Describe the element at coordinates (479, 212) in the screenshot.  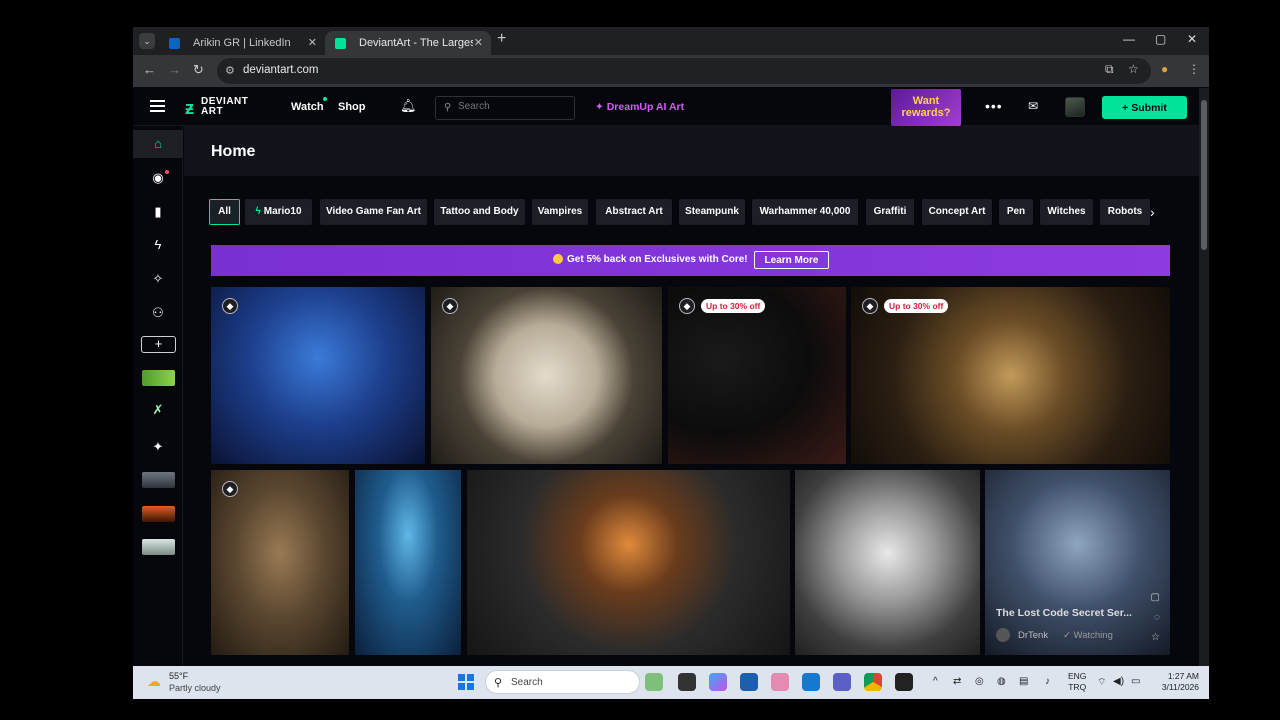
I see `chip-tattoo-and-body: Tattoo and Body` at that location.